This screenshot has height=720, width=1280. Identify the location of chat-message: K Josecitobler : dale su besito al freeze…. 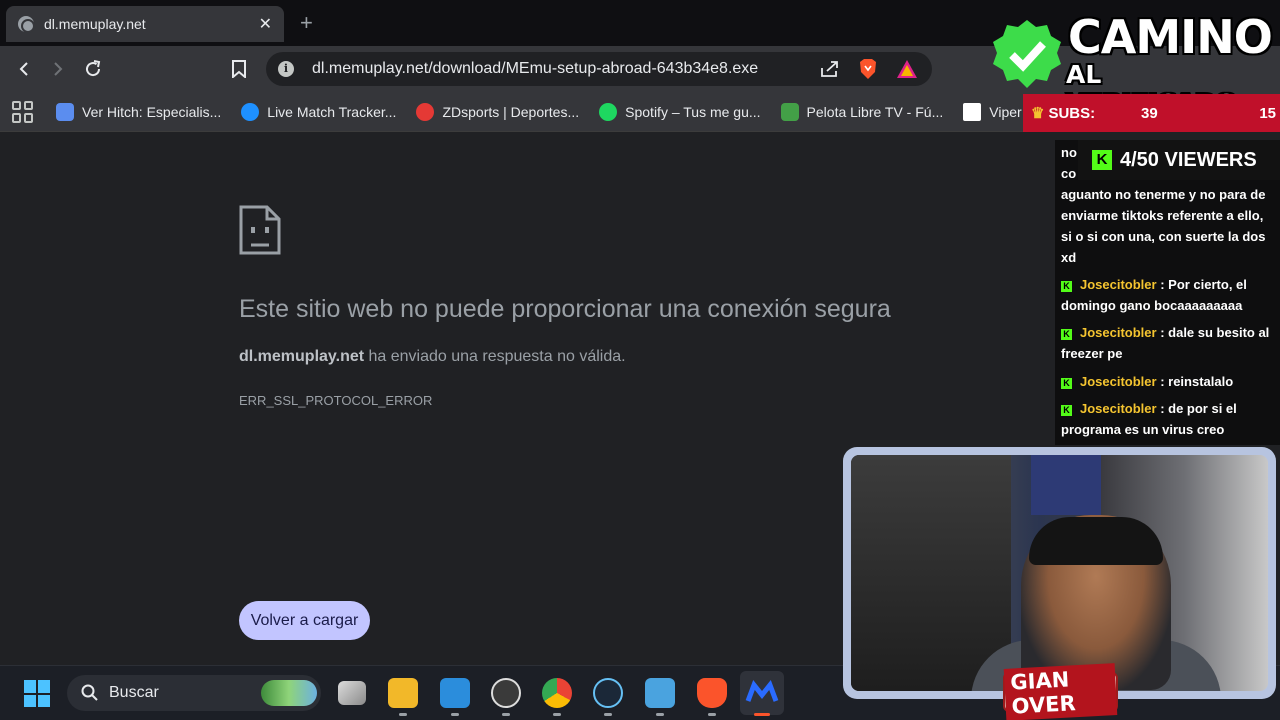
(1168, 343).